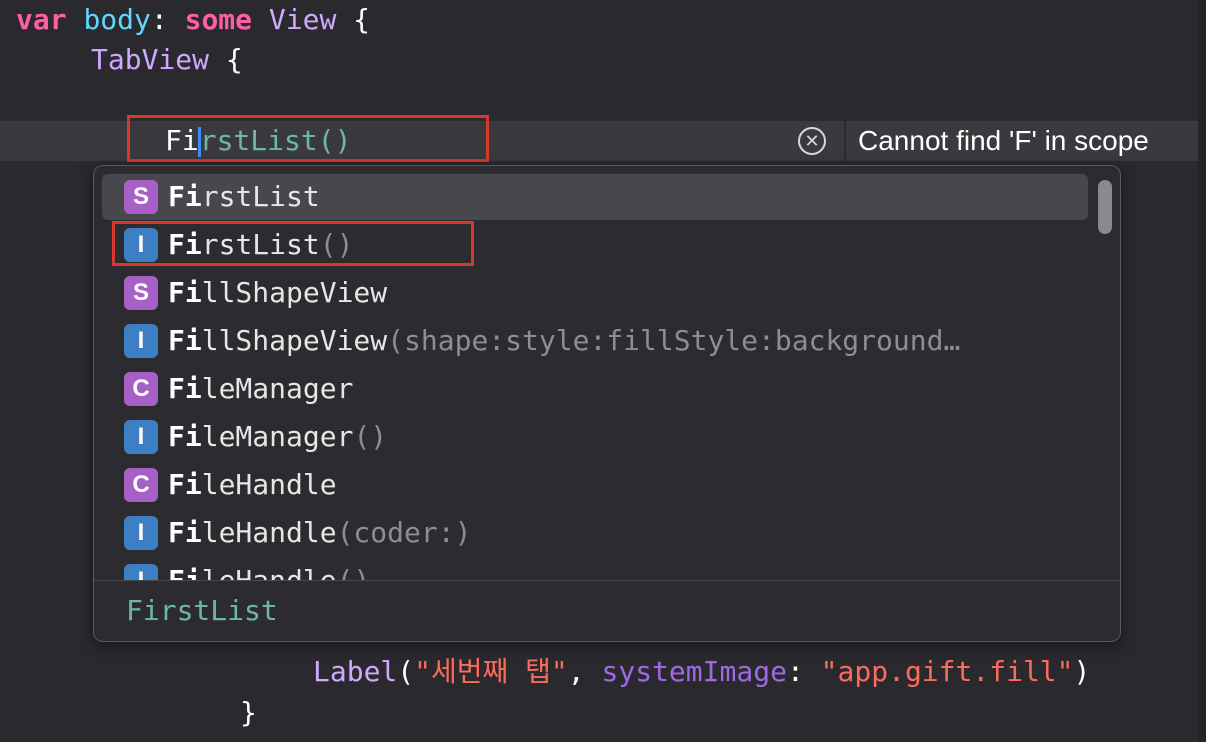  Describe the element at coordinates (607, 580) in the screenshot. I see `popup-divider` at that location.